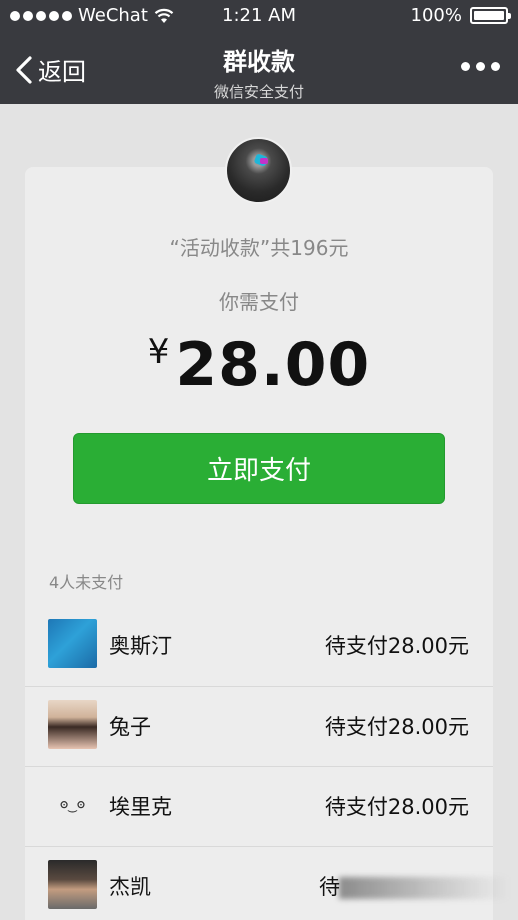 The width and height of the screenshot is (518, 920). What do you see at coordinates (86, 582) in the screenshot?
I see `unpaid-count-header: 4人未支付` at bounding box center [86, 582].